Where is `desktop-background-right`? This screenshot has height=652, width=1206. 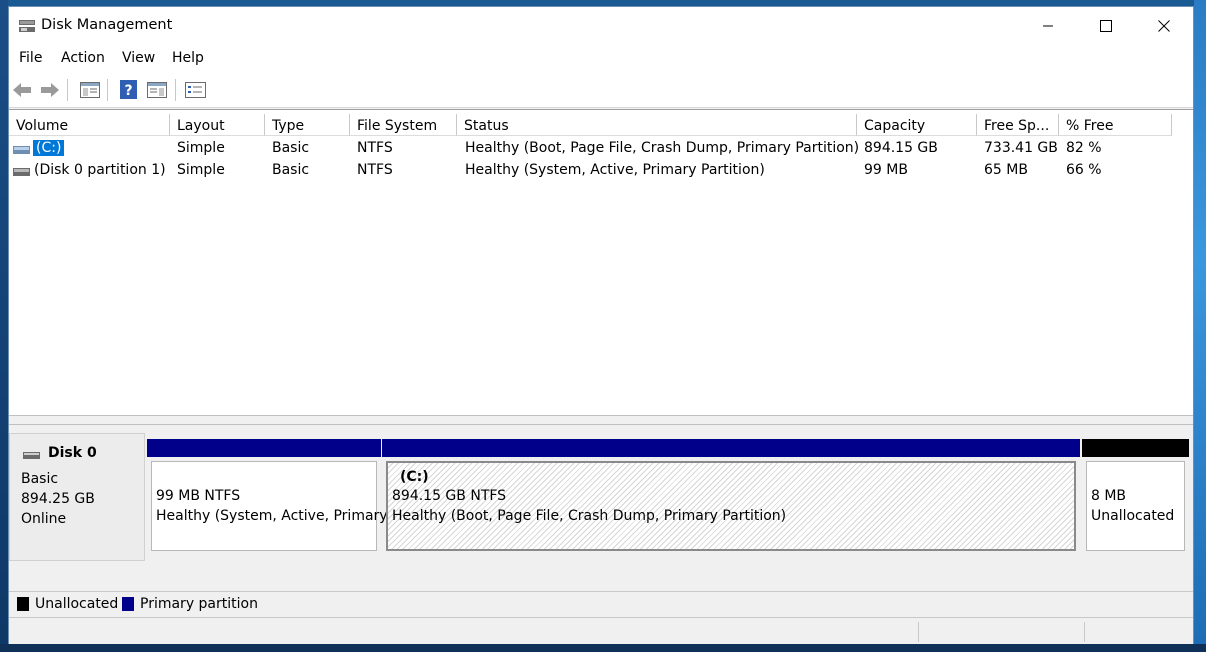
desktop-background-right is located at coordinates (1200, 326).